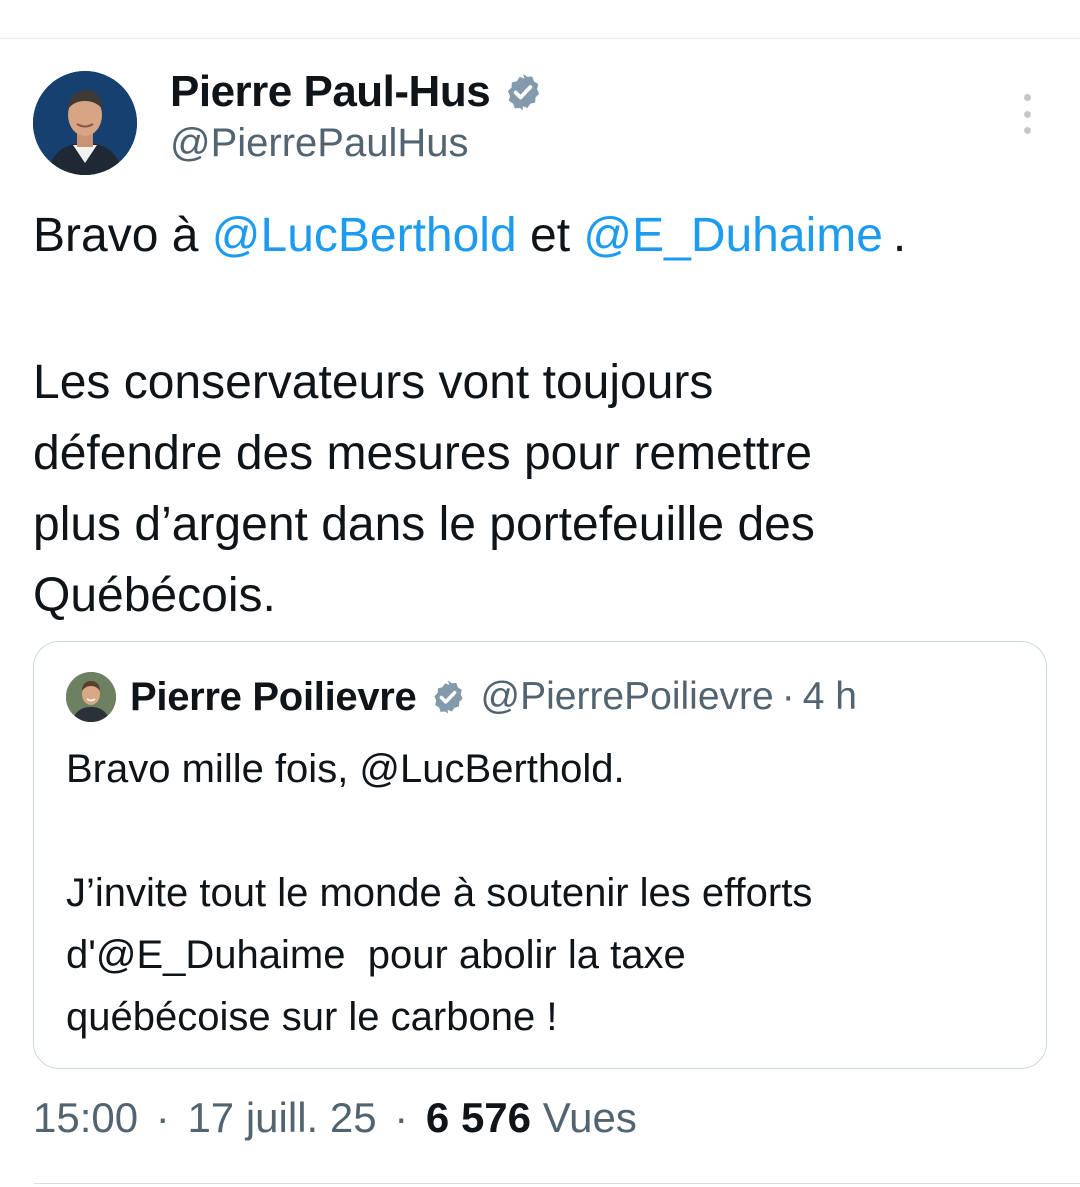  I want to click on author-avatar, so click(85, 123).